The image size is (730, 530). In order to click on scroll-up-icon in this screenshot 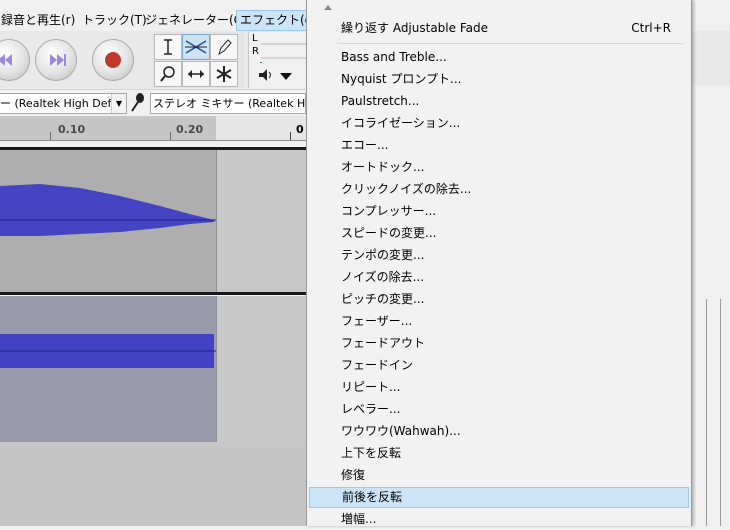, I will do `click(328, 7)`.